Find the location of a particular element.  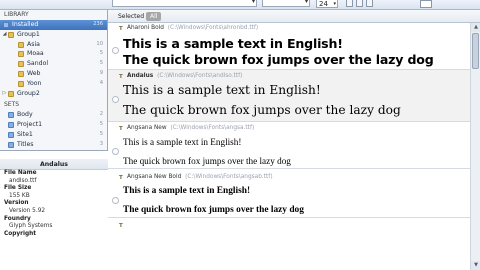

sets-heading: SETS is located at coordinates (12, 105).